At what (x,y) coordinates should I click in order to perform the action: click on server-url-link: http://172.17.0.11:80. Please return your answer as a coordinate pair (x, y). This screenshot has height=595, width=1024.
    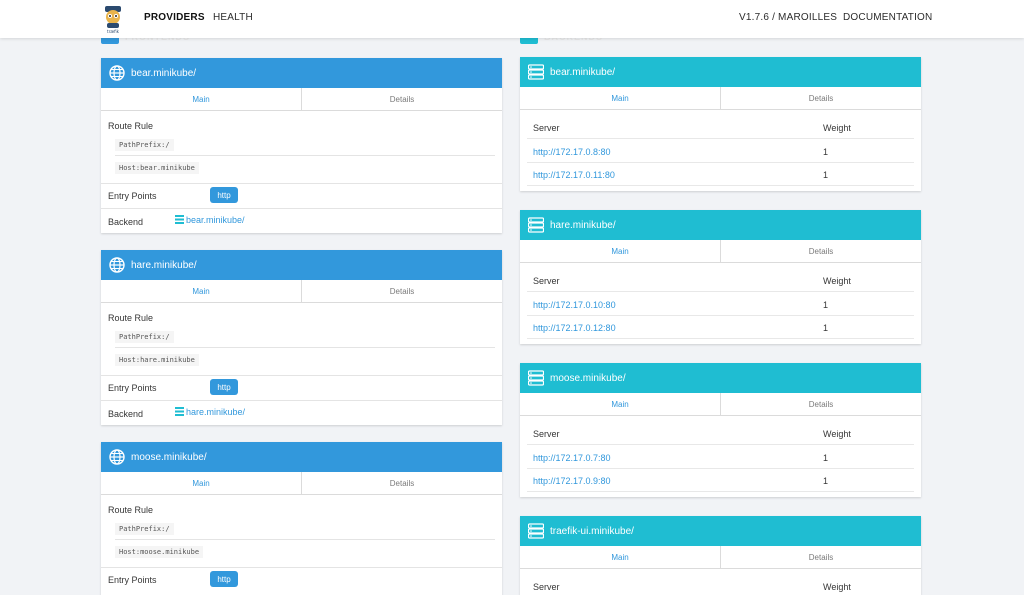
    Looking at the image, I should click on (574, 175).